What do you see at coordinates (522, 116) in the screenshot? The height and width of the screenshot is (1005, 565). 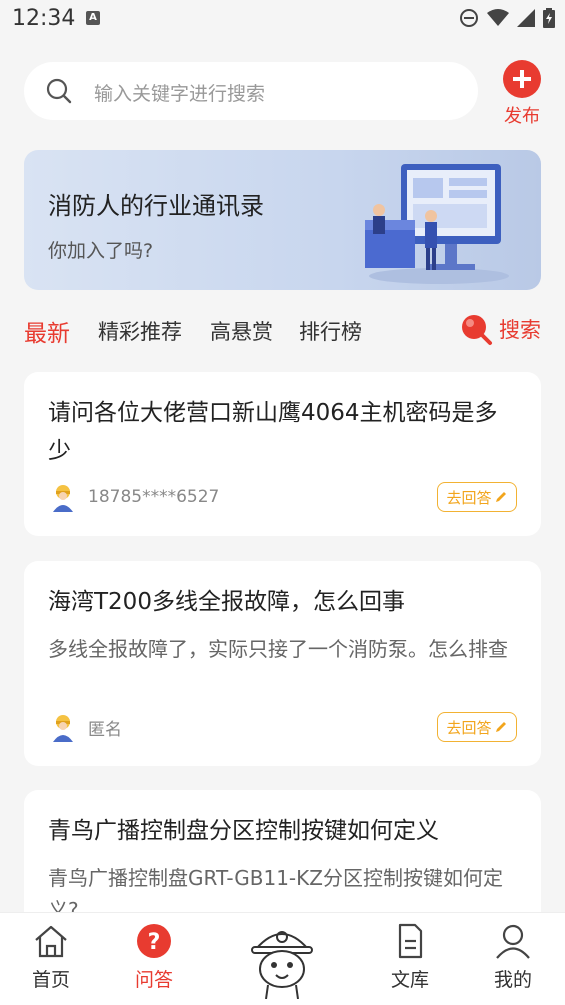 I see `publish-label: 发布` at bounding box center [522, 116].